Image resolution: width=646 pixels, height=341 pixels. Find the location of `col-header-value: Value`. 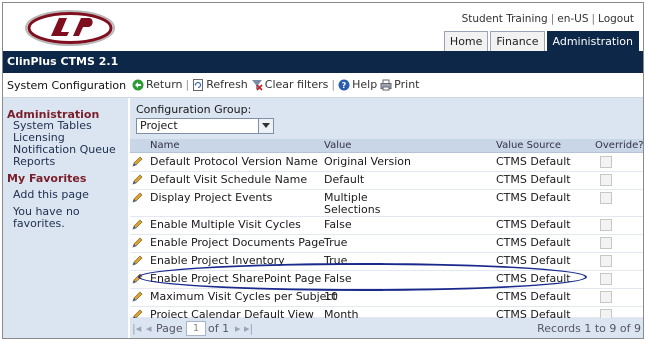

col-header-value: Value is located at coordinates (337, 145).